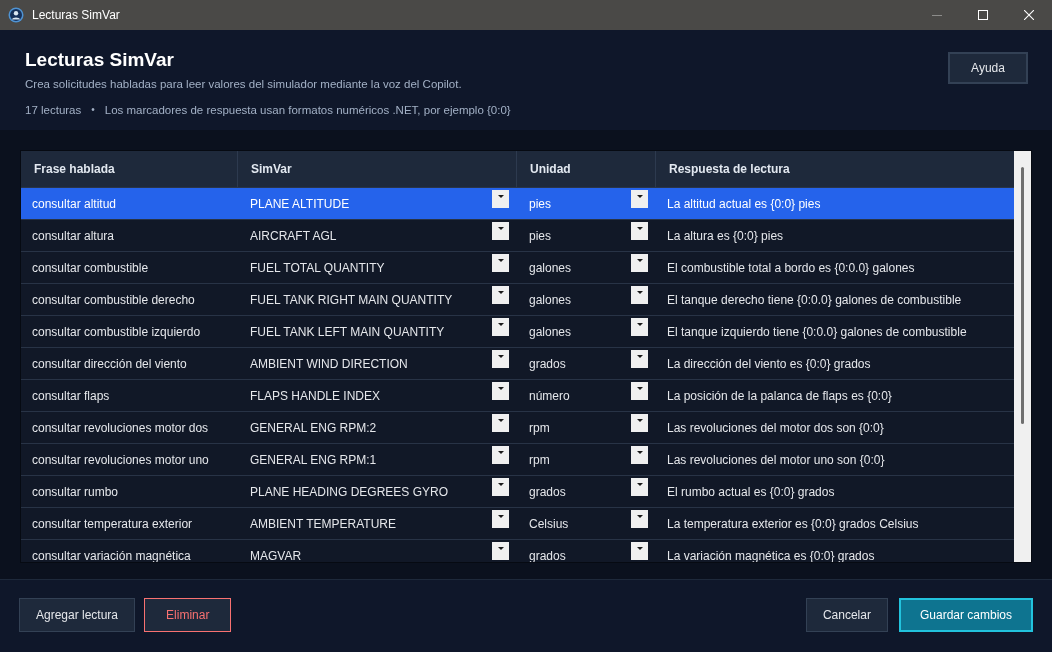 The height and width of the screenshot is (652, 1052). Describe the element at coordinates (517, 364) in the screenshot. I see `table-row: consultar dirección del viento AMBIENT WIND DIRECTION grados La dirección del viento es {0:0} grados` at that location.